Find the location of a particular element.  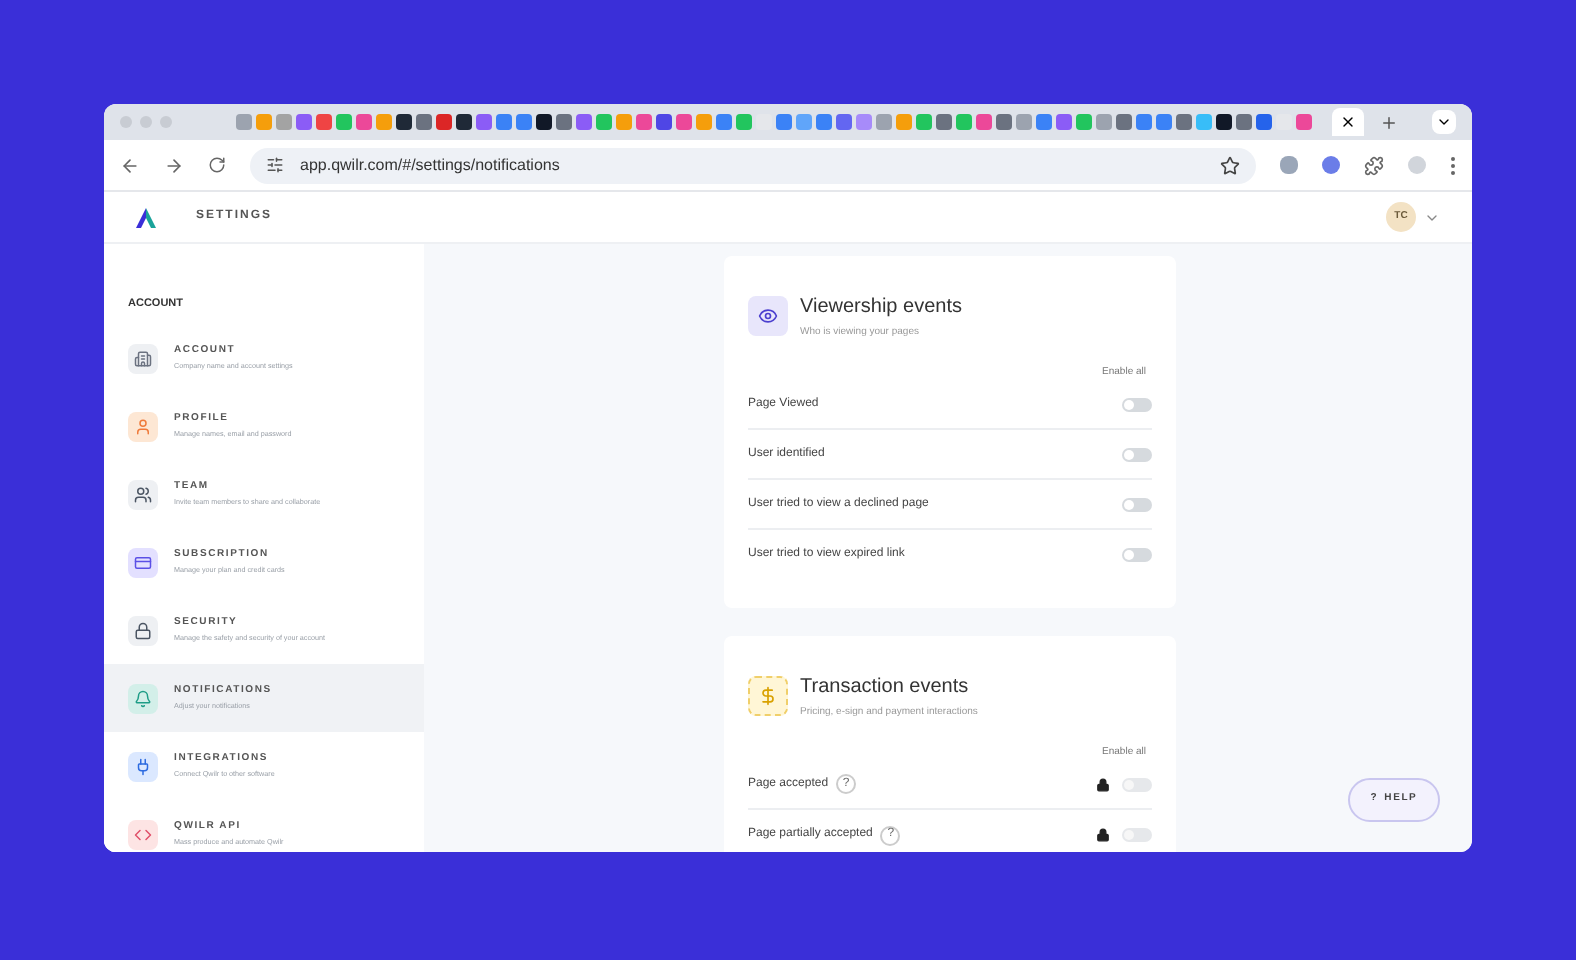

forward-icon is located at coordinates (174, 165).